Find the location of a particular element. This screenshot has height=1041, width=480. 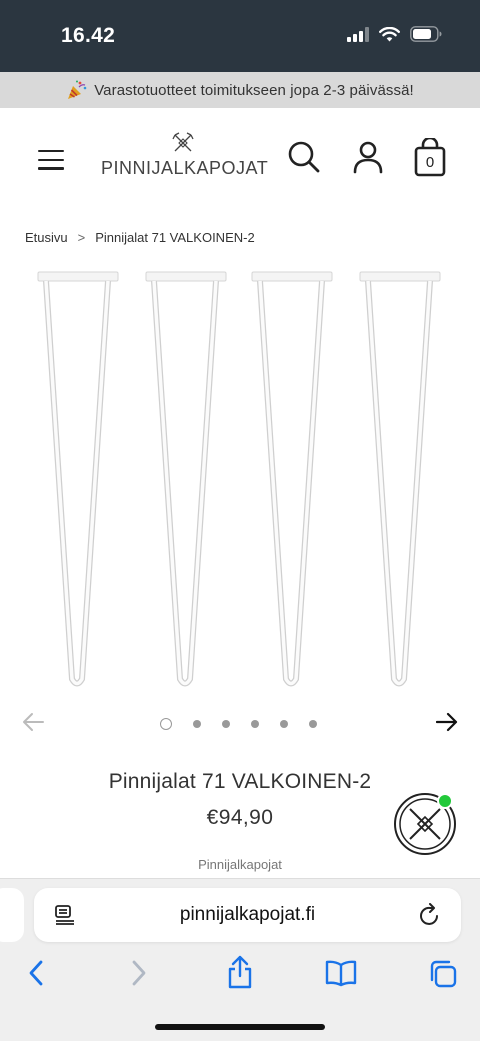

next-arrow-icon is located at coordinates (447, 722).